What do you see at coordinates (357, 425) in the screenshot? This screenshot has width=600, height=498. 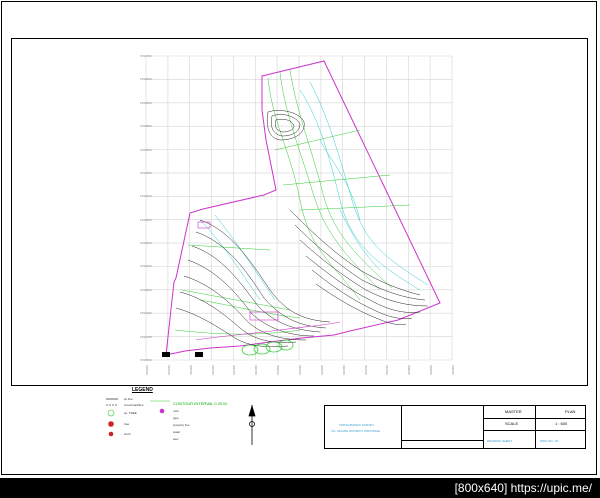 I see `project-title: TOPOGRAPHIC SURVEY` at bounding box center [357, 425].